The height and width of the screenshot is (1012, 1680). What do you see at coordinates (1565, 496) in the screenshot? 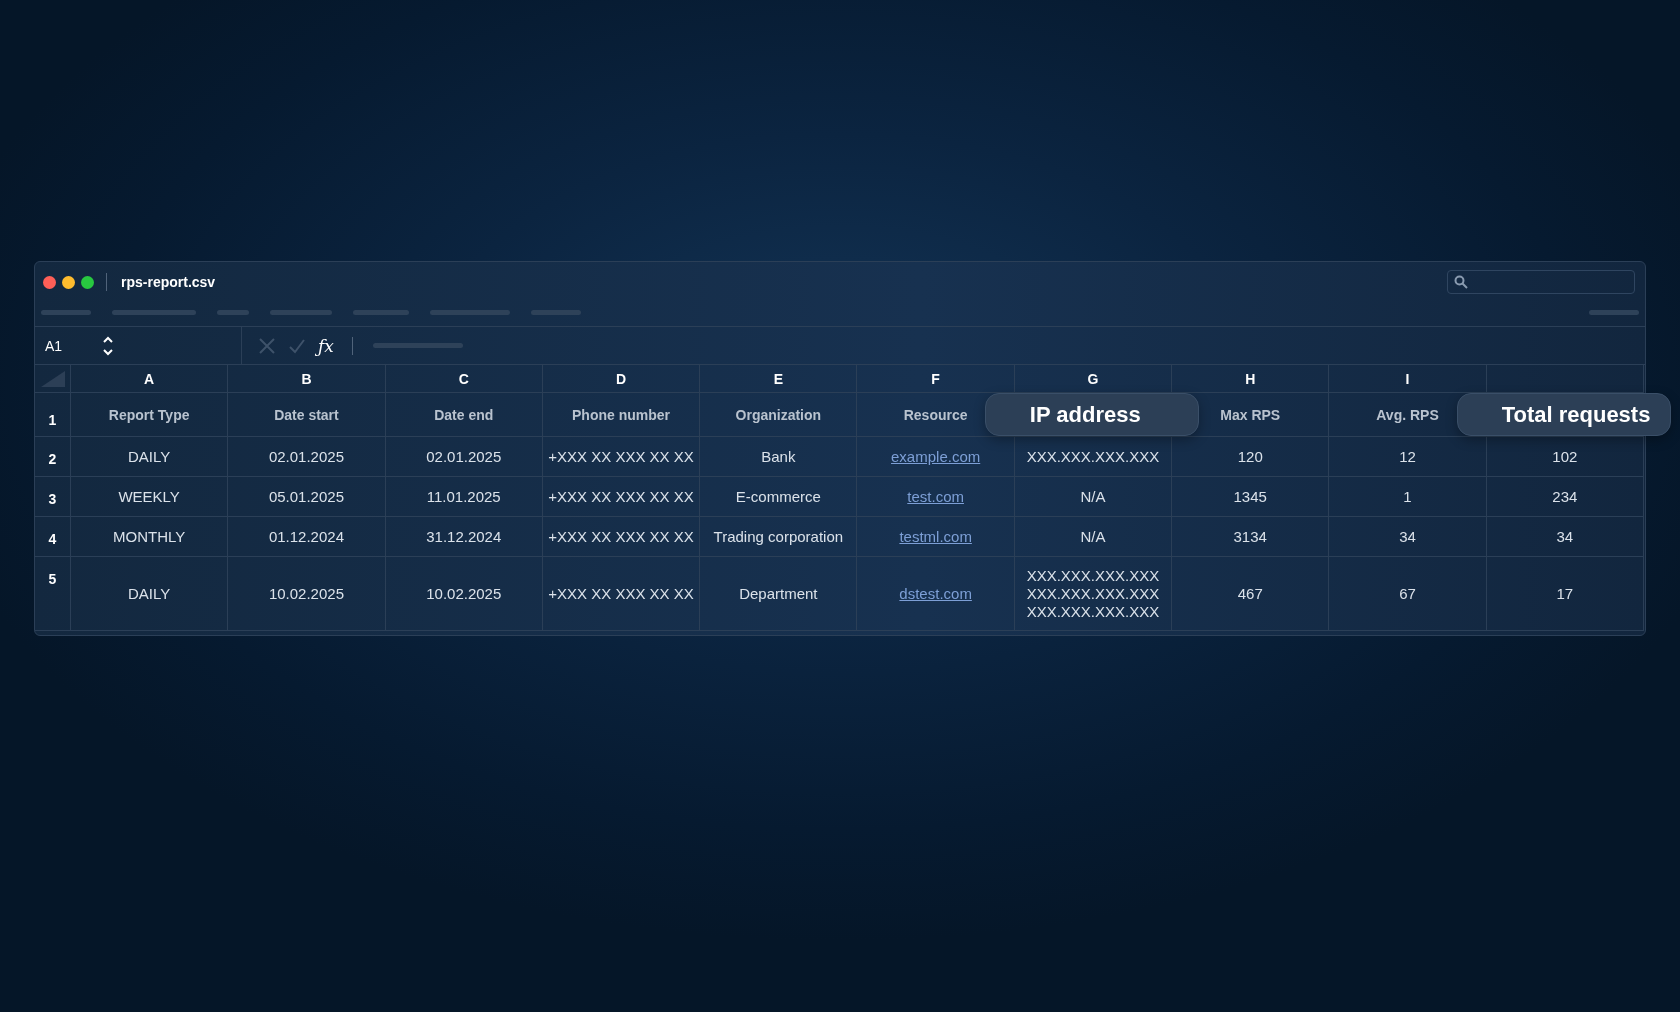
I see `table-cell: 234` at bounding box center [1565, 496].